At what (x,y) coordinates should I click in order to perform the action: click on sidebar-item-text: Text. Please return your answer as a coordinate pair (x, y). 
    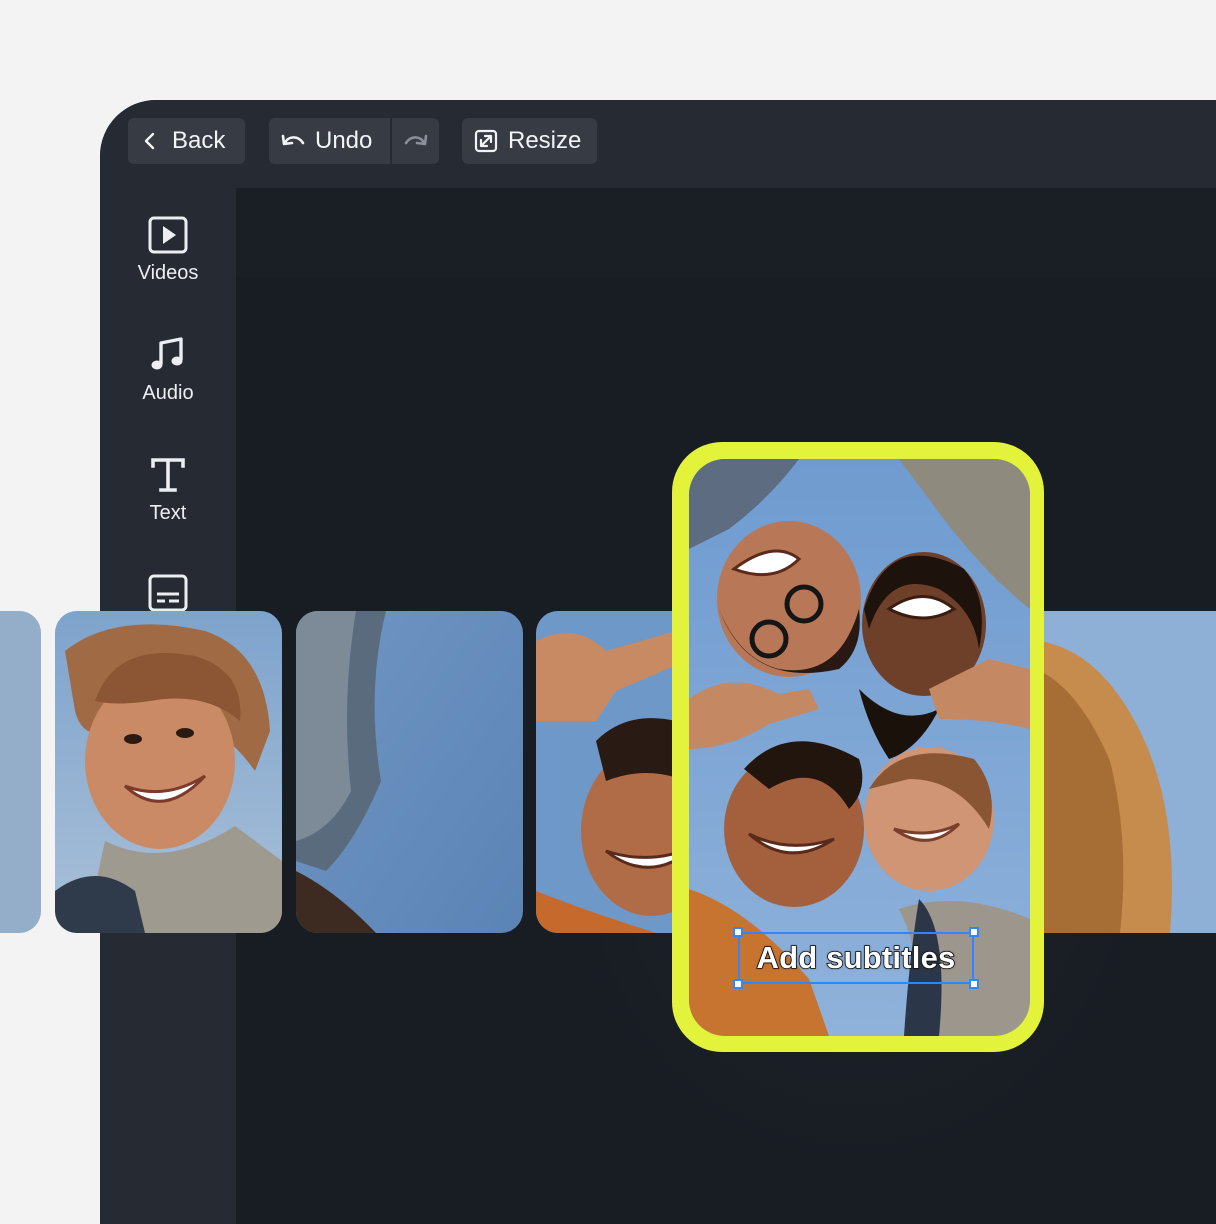
    Looking at the image, I should click on (168, 490).